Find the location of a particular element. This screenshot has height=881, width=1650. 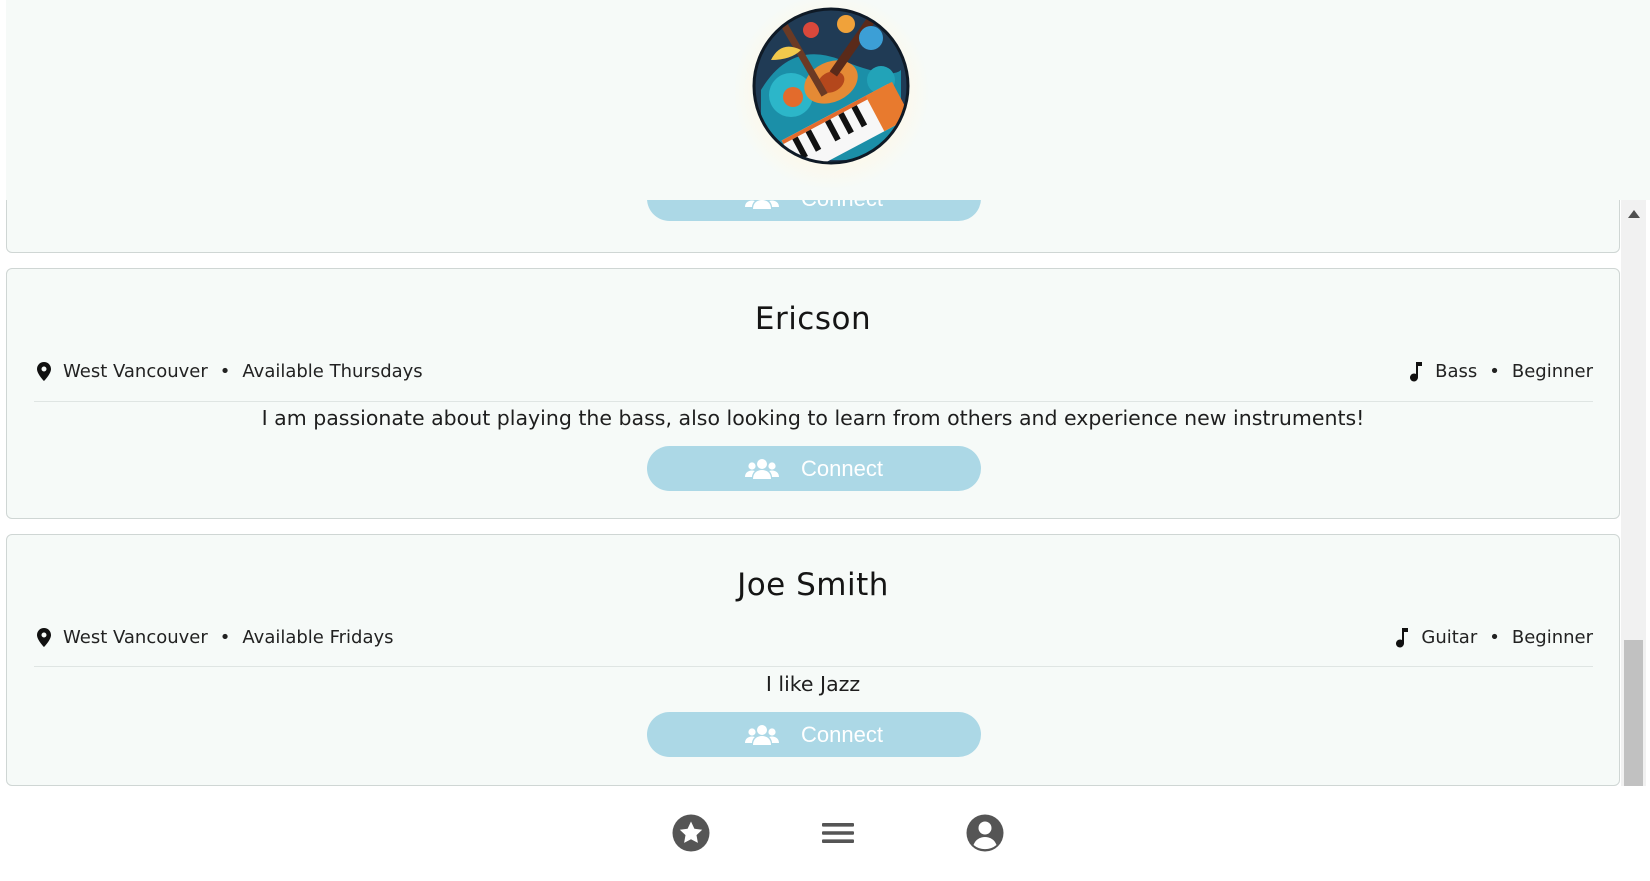

profile-availability: Available Fridays is located at coordinates (318, 637).